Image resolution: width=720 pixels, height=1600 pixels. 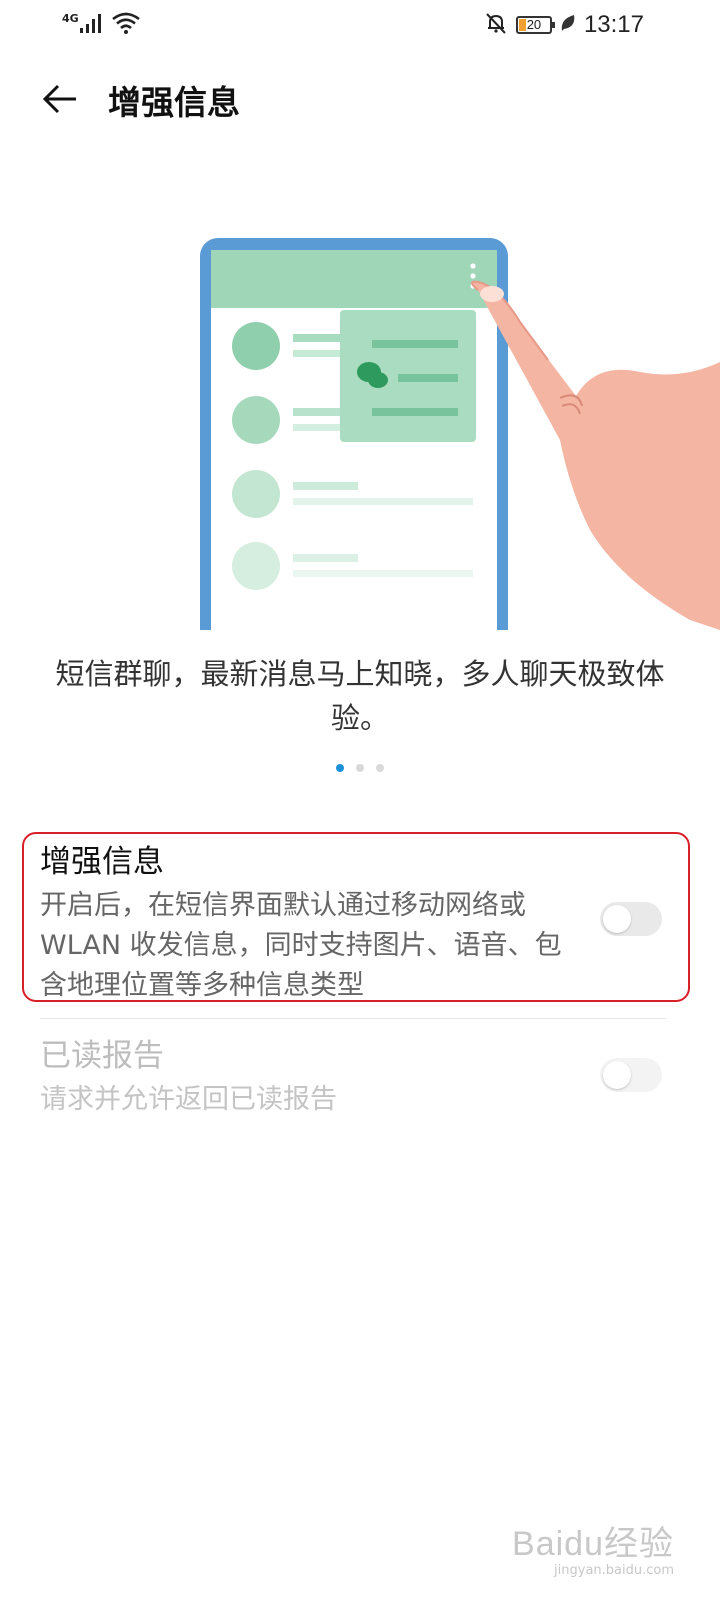 What do you see at coordinates (70, 18) in the screenshot?
I see `network-type: 4G` at bounding box center [70, 18].